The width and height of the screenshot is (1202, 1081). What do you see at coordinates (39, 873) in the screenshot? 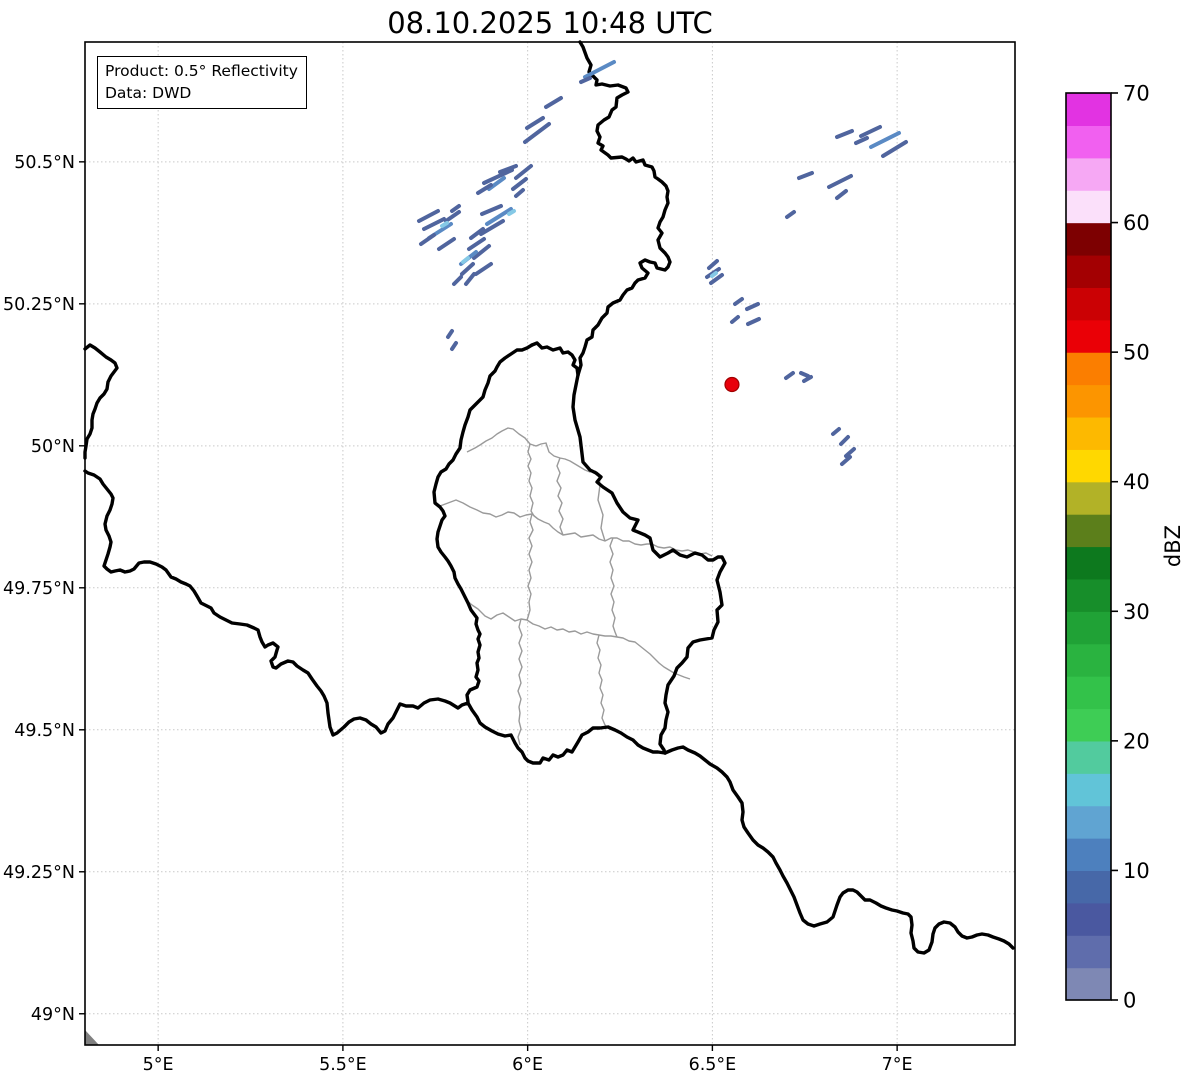
I see `y-tick-label: 49.25°N` at bounding box center [39, 873].